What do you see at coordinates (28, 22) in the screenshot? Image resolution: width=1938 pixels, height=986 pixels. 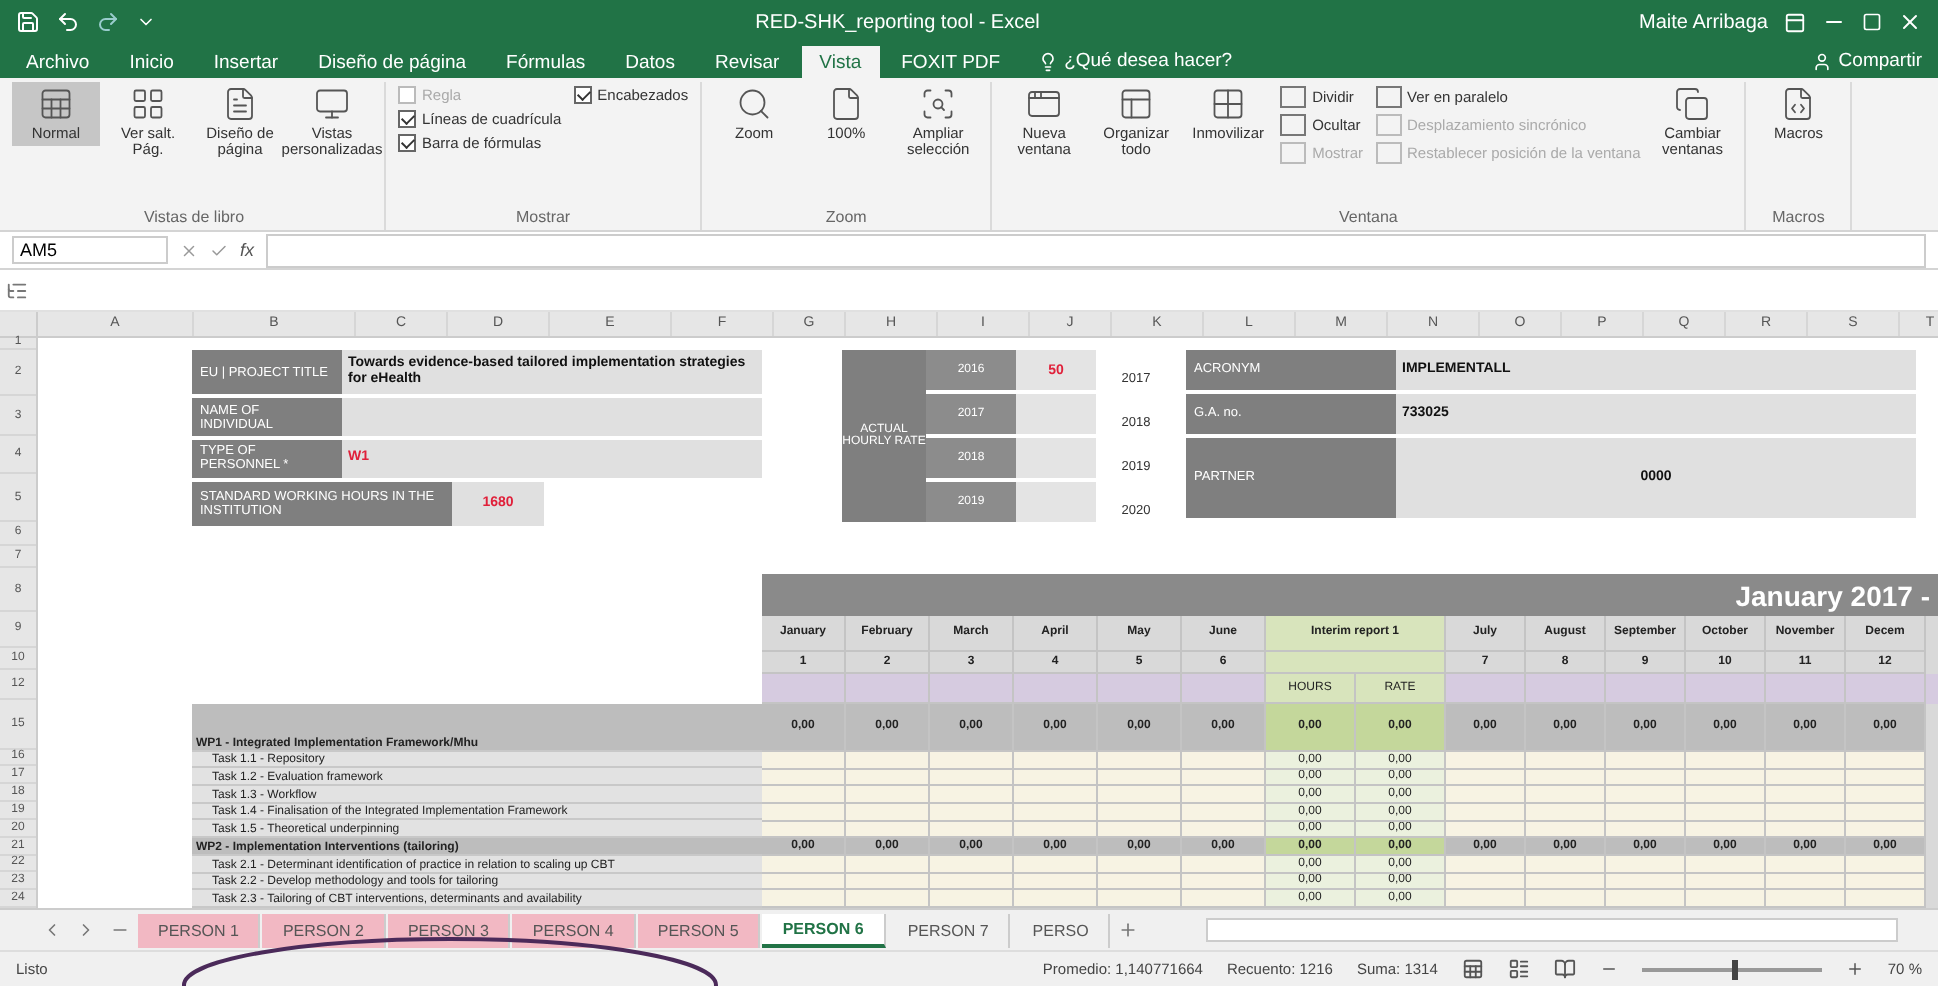 I see `save-icon` at bounding box center [28, 22].